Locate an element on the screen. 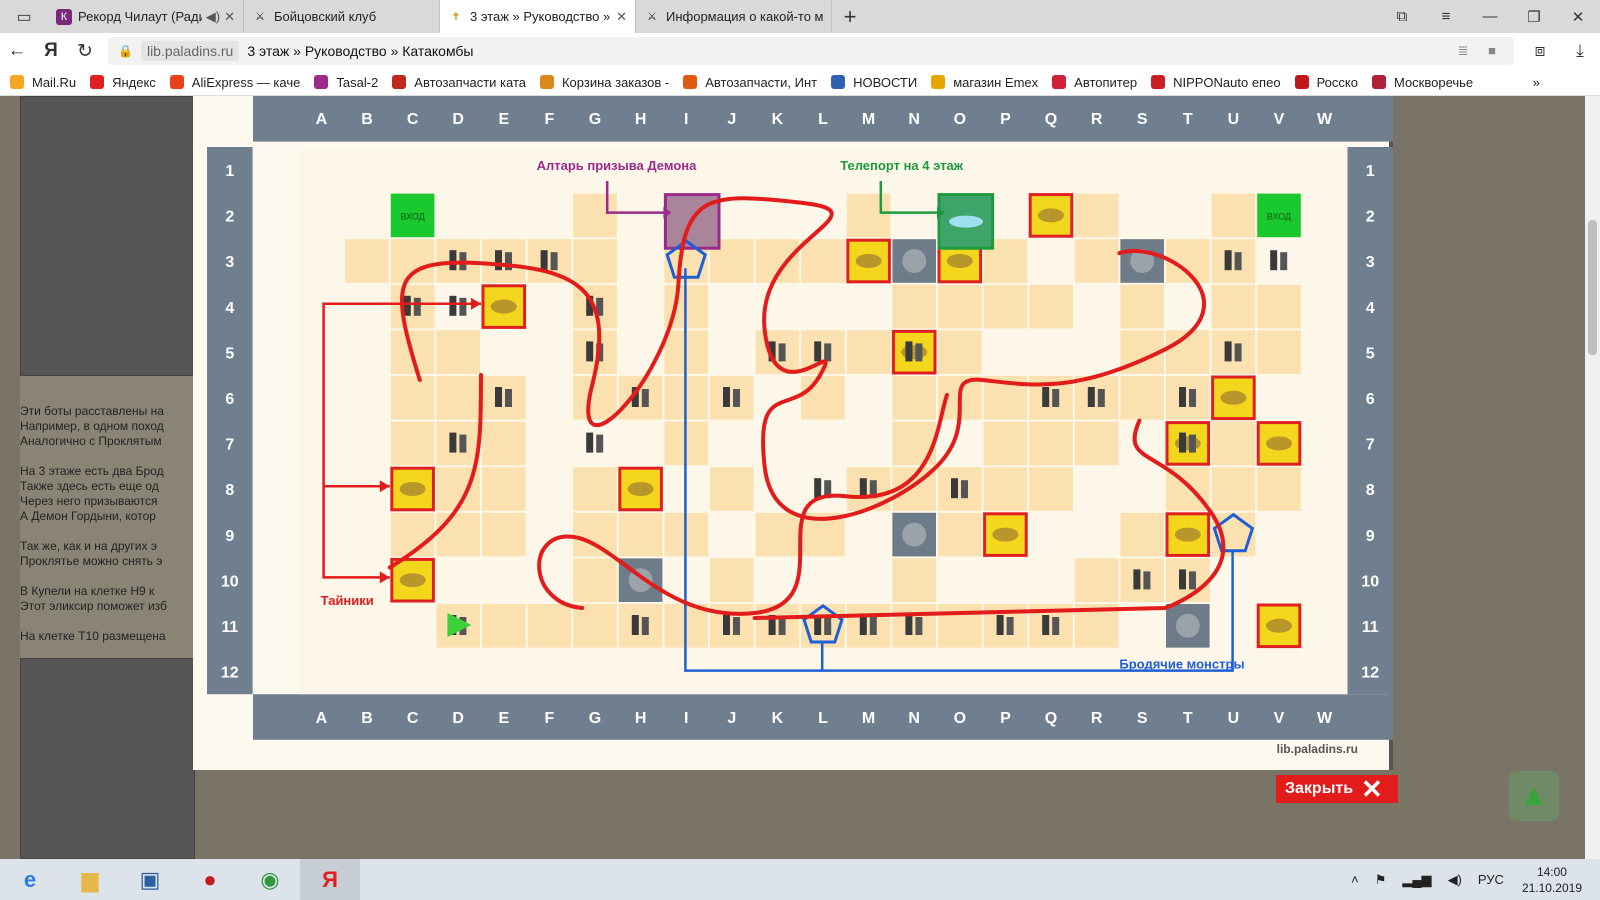 The width and height of the screenshot is (1600, 900). bookmark-item: Росско is located at coordinates (1326, 82).